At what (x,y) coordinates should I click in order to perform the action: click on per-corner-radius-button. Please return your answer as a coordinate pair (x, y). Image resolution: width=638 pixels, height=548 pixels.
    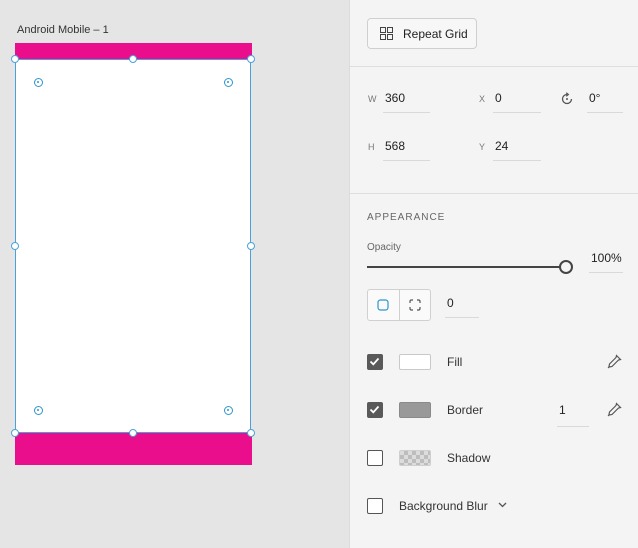
    Looking at the image, I should click on (414, 305).